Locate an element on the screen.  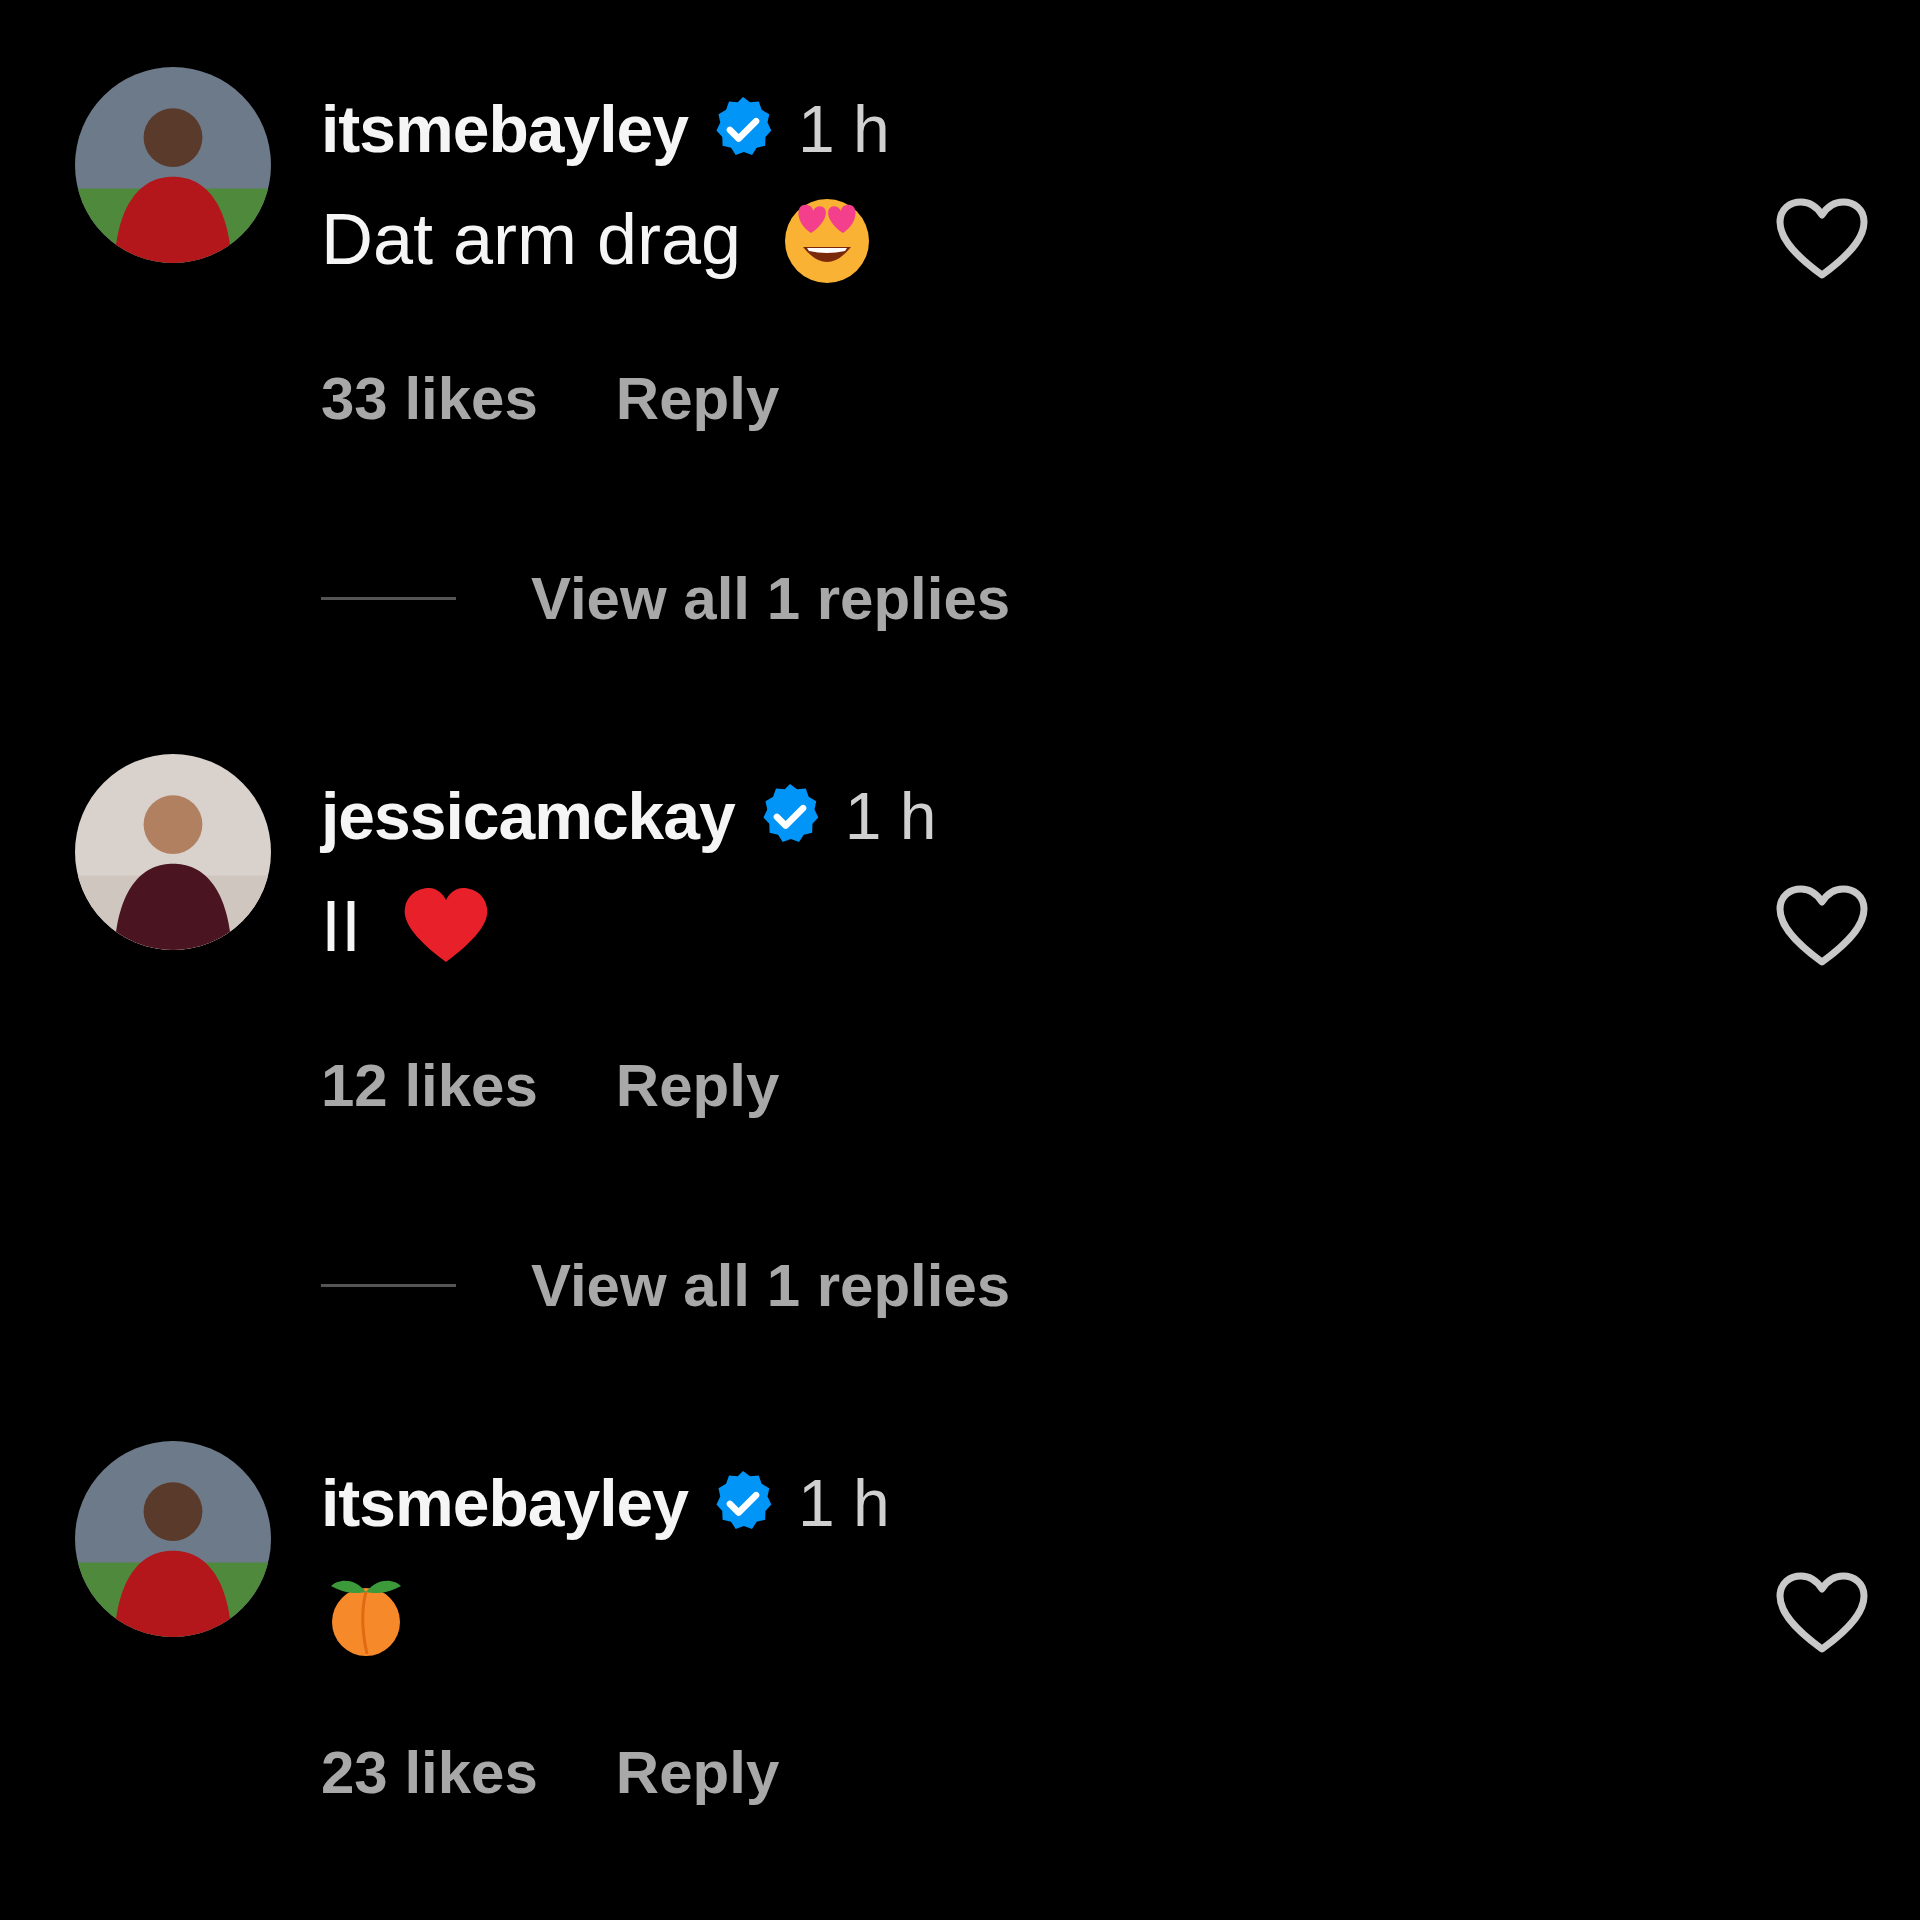
comment-text: II is located at coordinates (341, 926).